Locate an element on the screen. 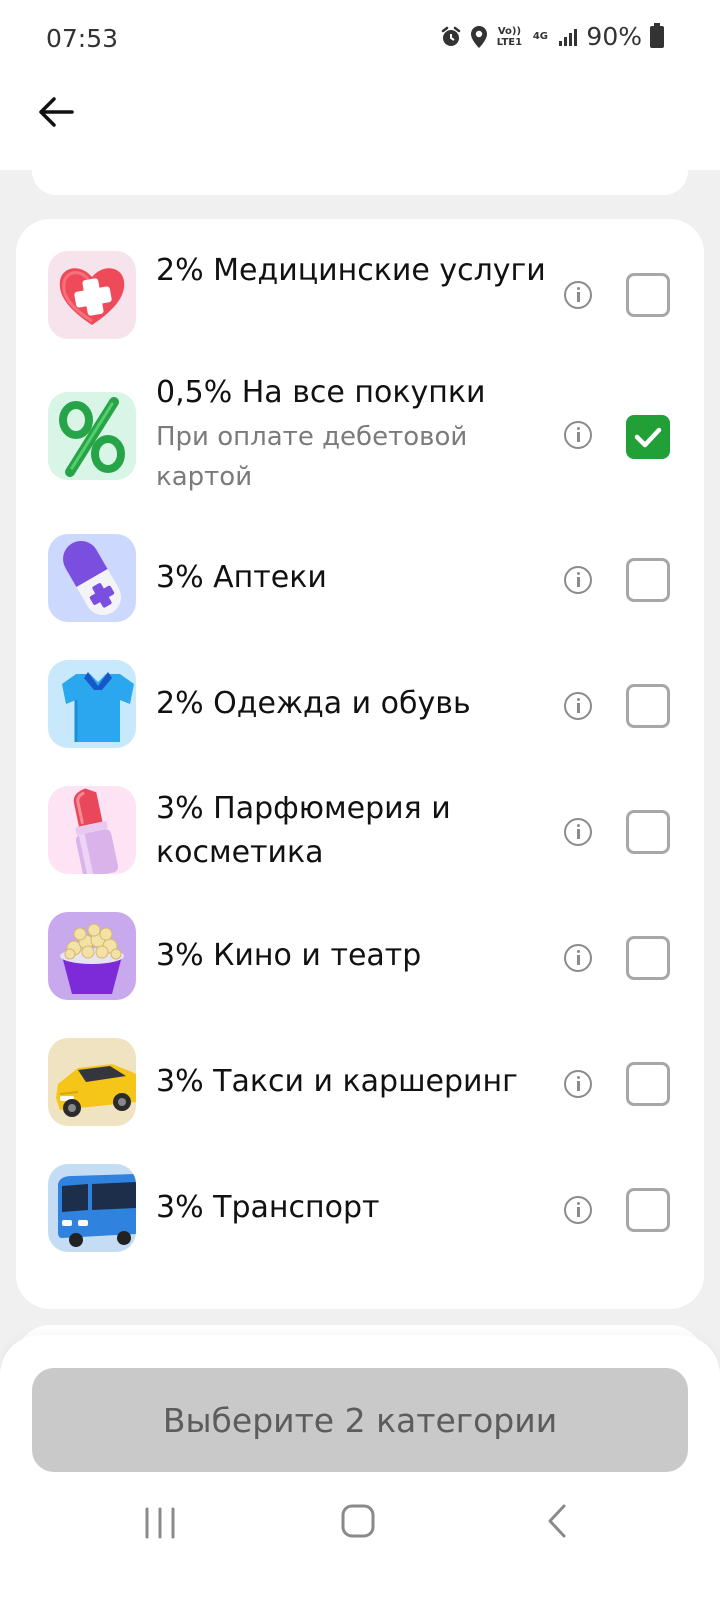 The height and width of the screenshot is (1600, 720). category-texts: 2% Медицинские услуги is located at coordinates (351, 271).